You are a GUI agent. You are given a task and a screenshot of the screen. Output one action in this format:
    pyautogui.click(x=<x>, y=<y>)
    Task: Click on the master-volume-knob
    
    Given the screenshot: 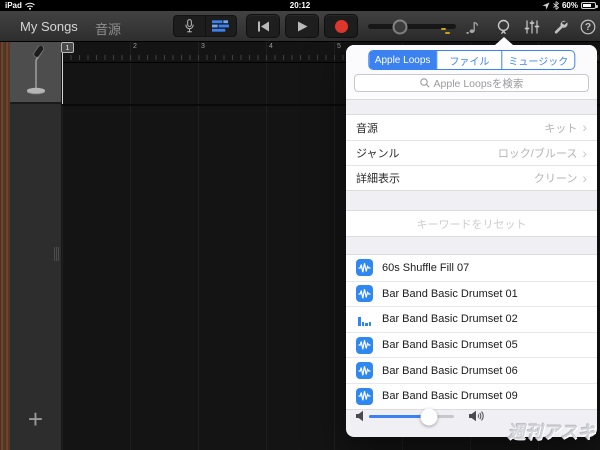 What is the action you would take?
    pyautogui.click(x=400, y=26)
    